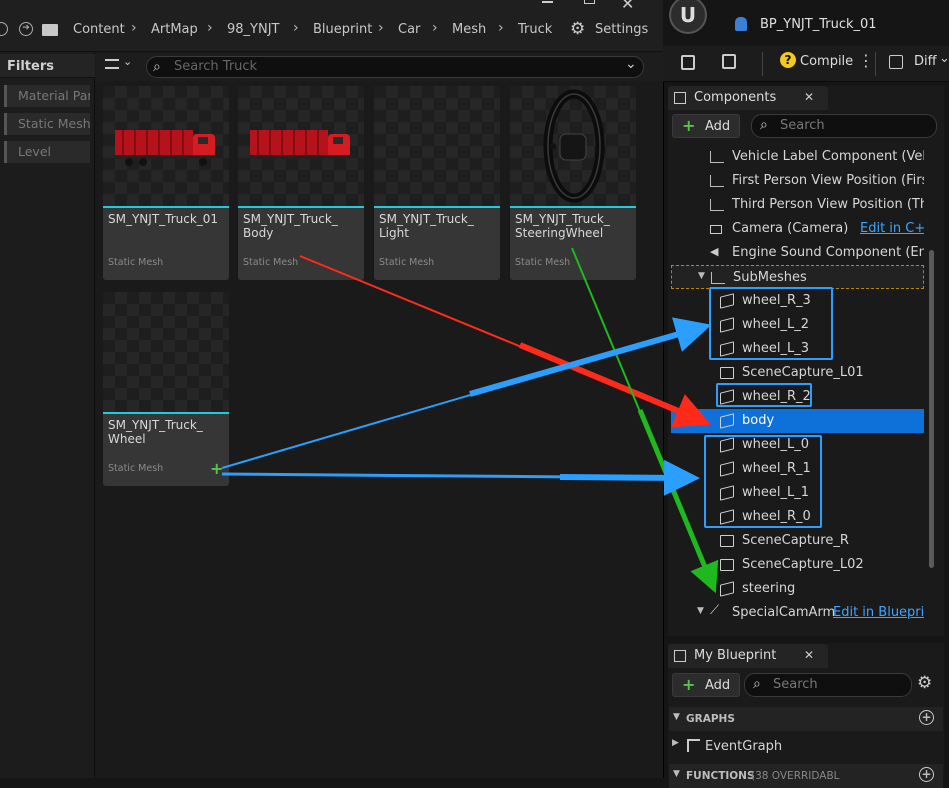 Image resolution: width=949 pixels, height=788 pixels. Describe the element at coordinates (629, 477) in the screenshot. I see `arrow-wheel-to-wheels-2-head` at that location.